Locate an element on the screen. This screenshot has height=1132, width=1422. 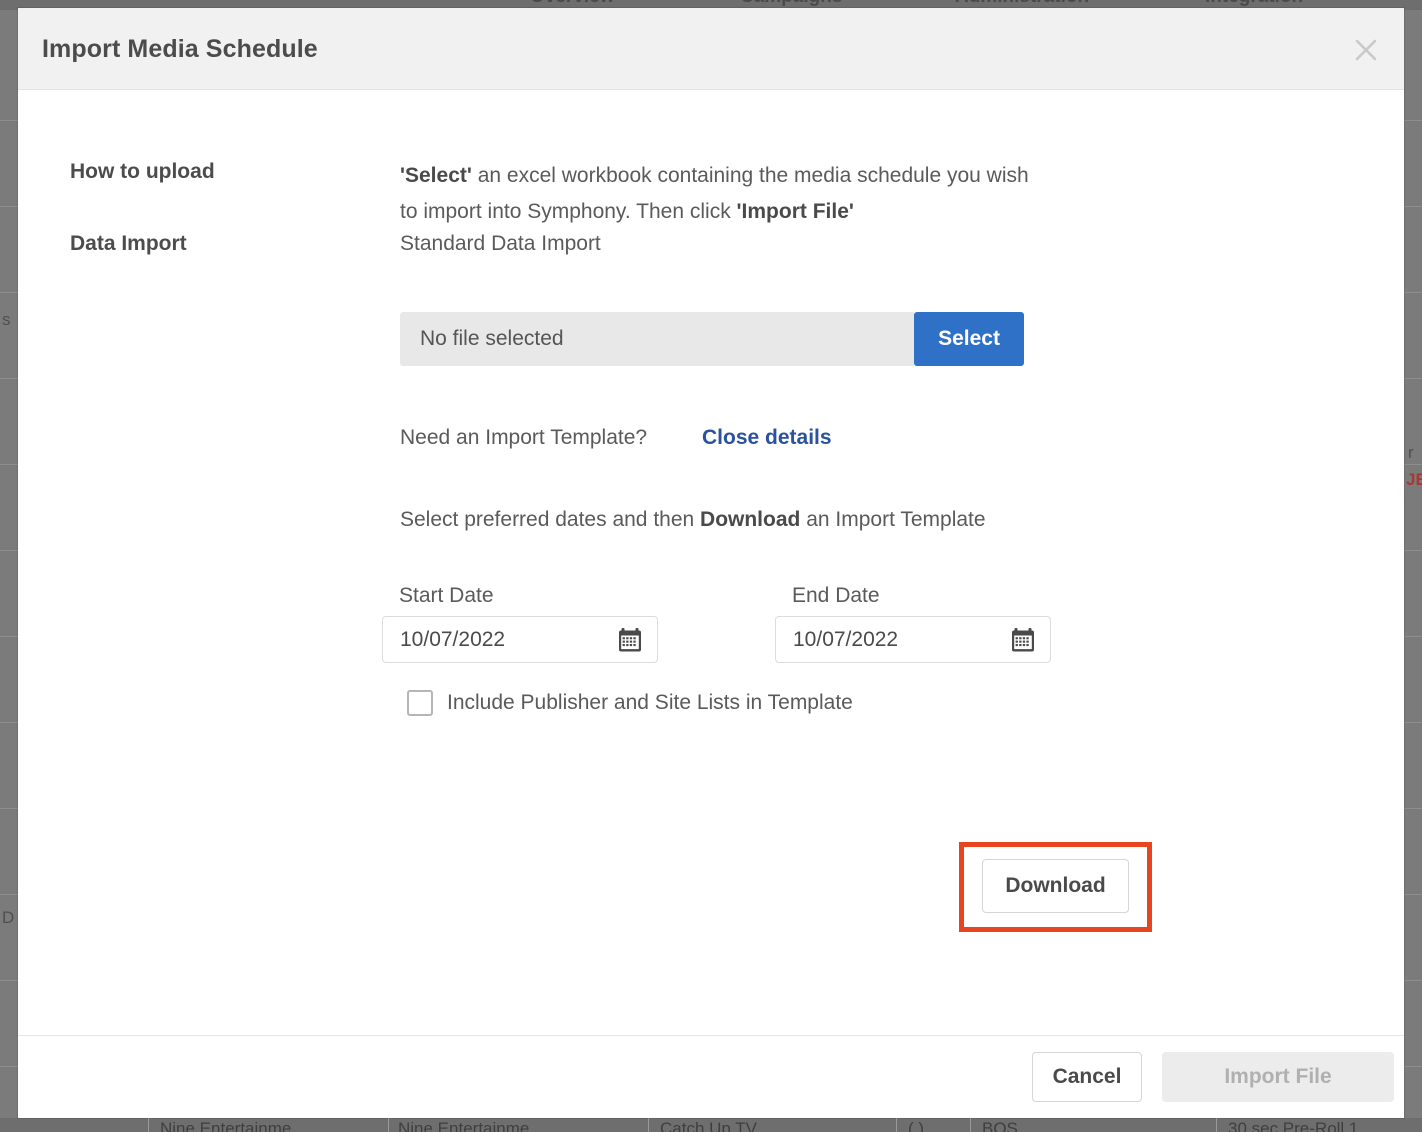
background-text-fragment: s is located at coordinates (6, 319).